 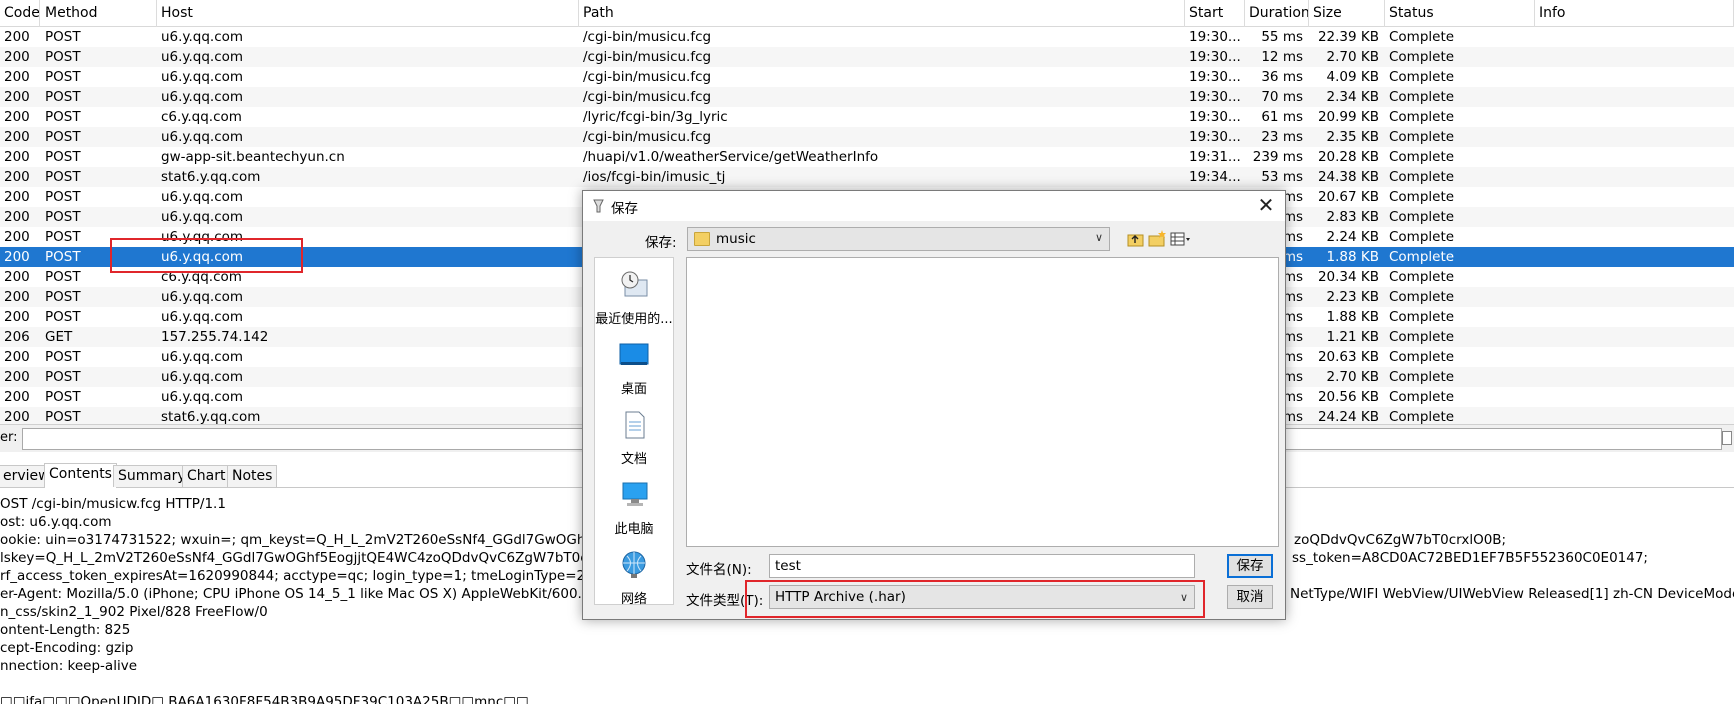 What do you see at coordinates (634, 508) in the screenshot?
I see `place-this-pc: 此电脑` at bounding box center [634, 508].